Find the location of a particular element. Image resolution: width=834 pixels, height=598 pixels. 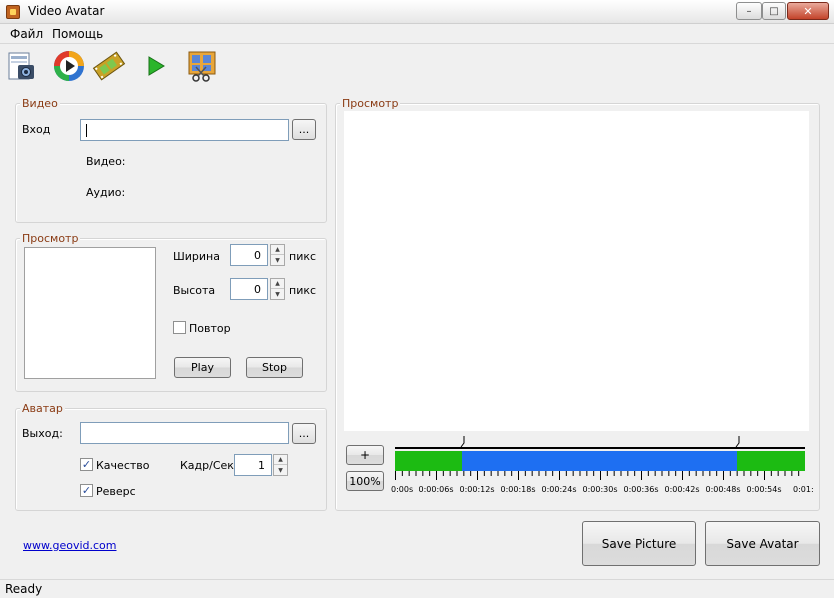

zoom-level-button: 100% is located at coordinates (365, 481).